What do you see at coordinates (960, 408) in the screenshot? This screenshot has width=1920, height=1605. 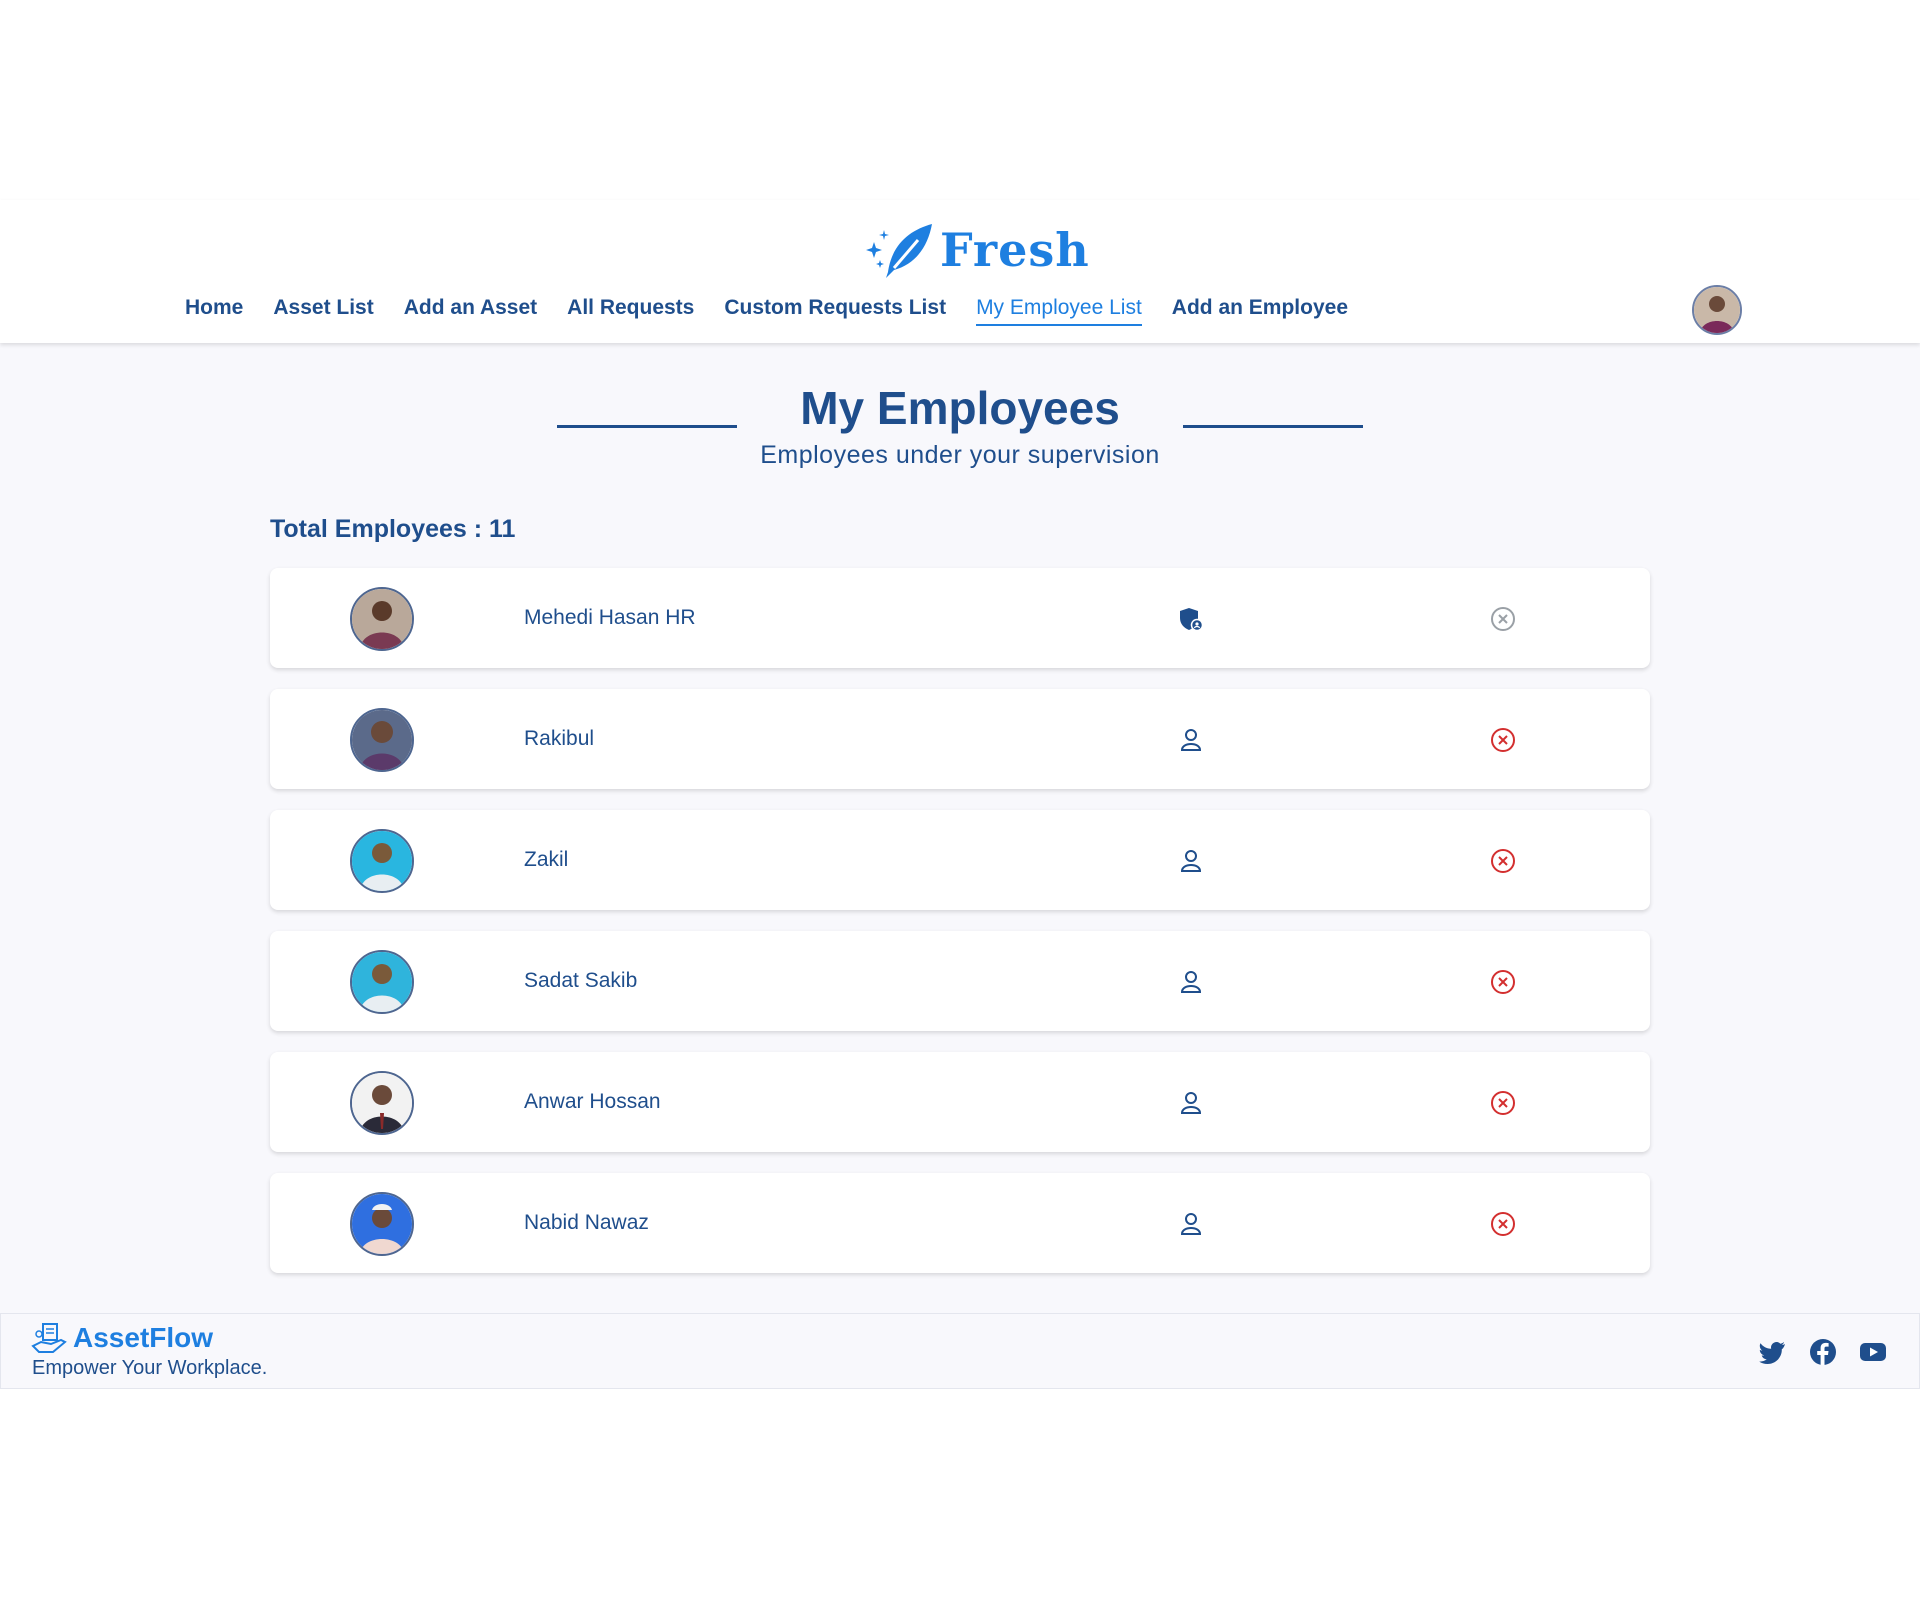 I see `page-title: My Employees` at bounding box center [960, 408].